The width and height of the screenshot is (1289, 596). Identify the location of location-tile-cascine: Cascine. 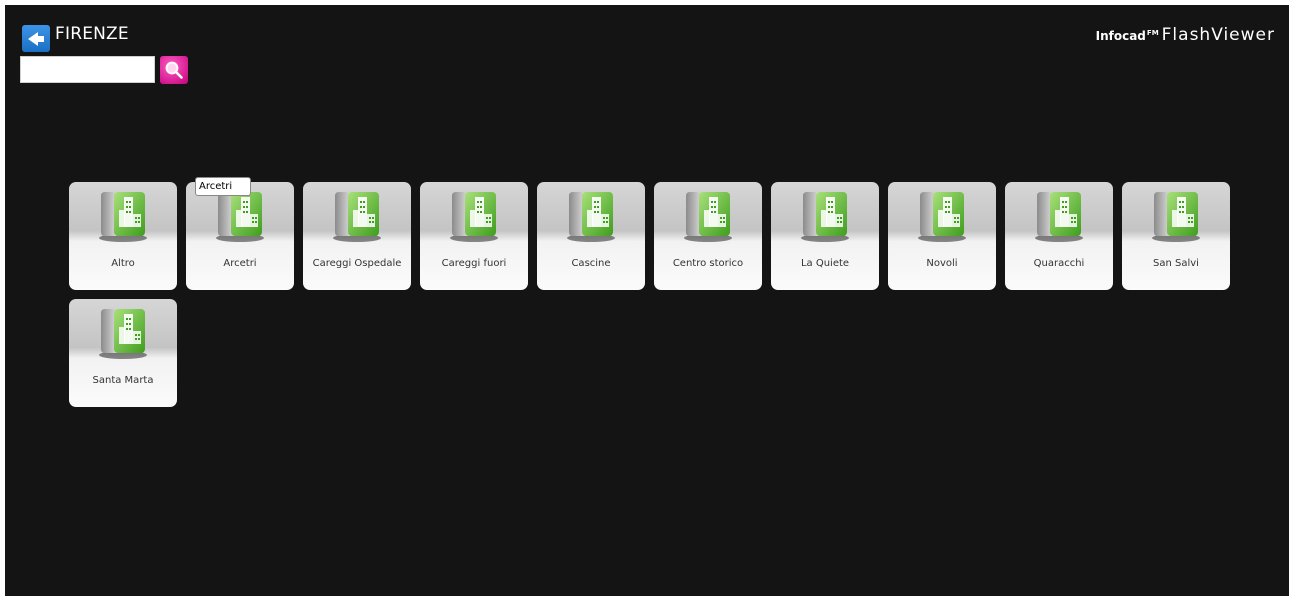
(591, 236).